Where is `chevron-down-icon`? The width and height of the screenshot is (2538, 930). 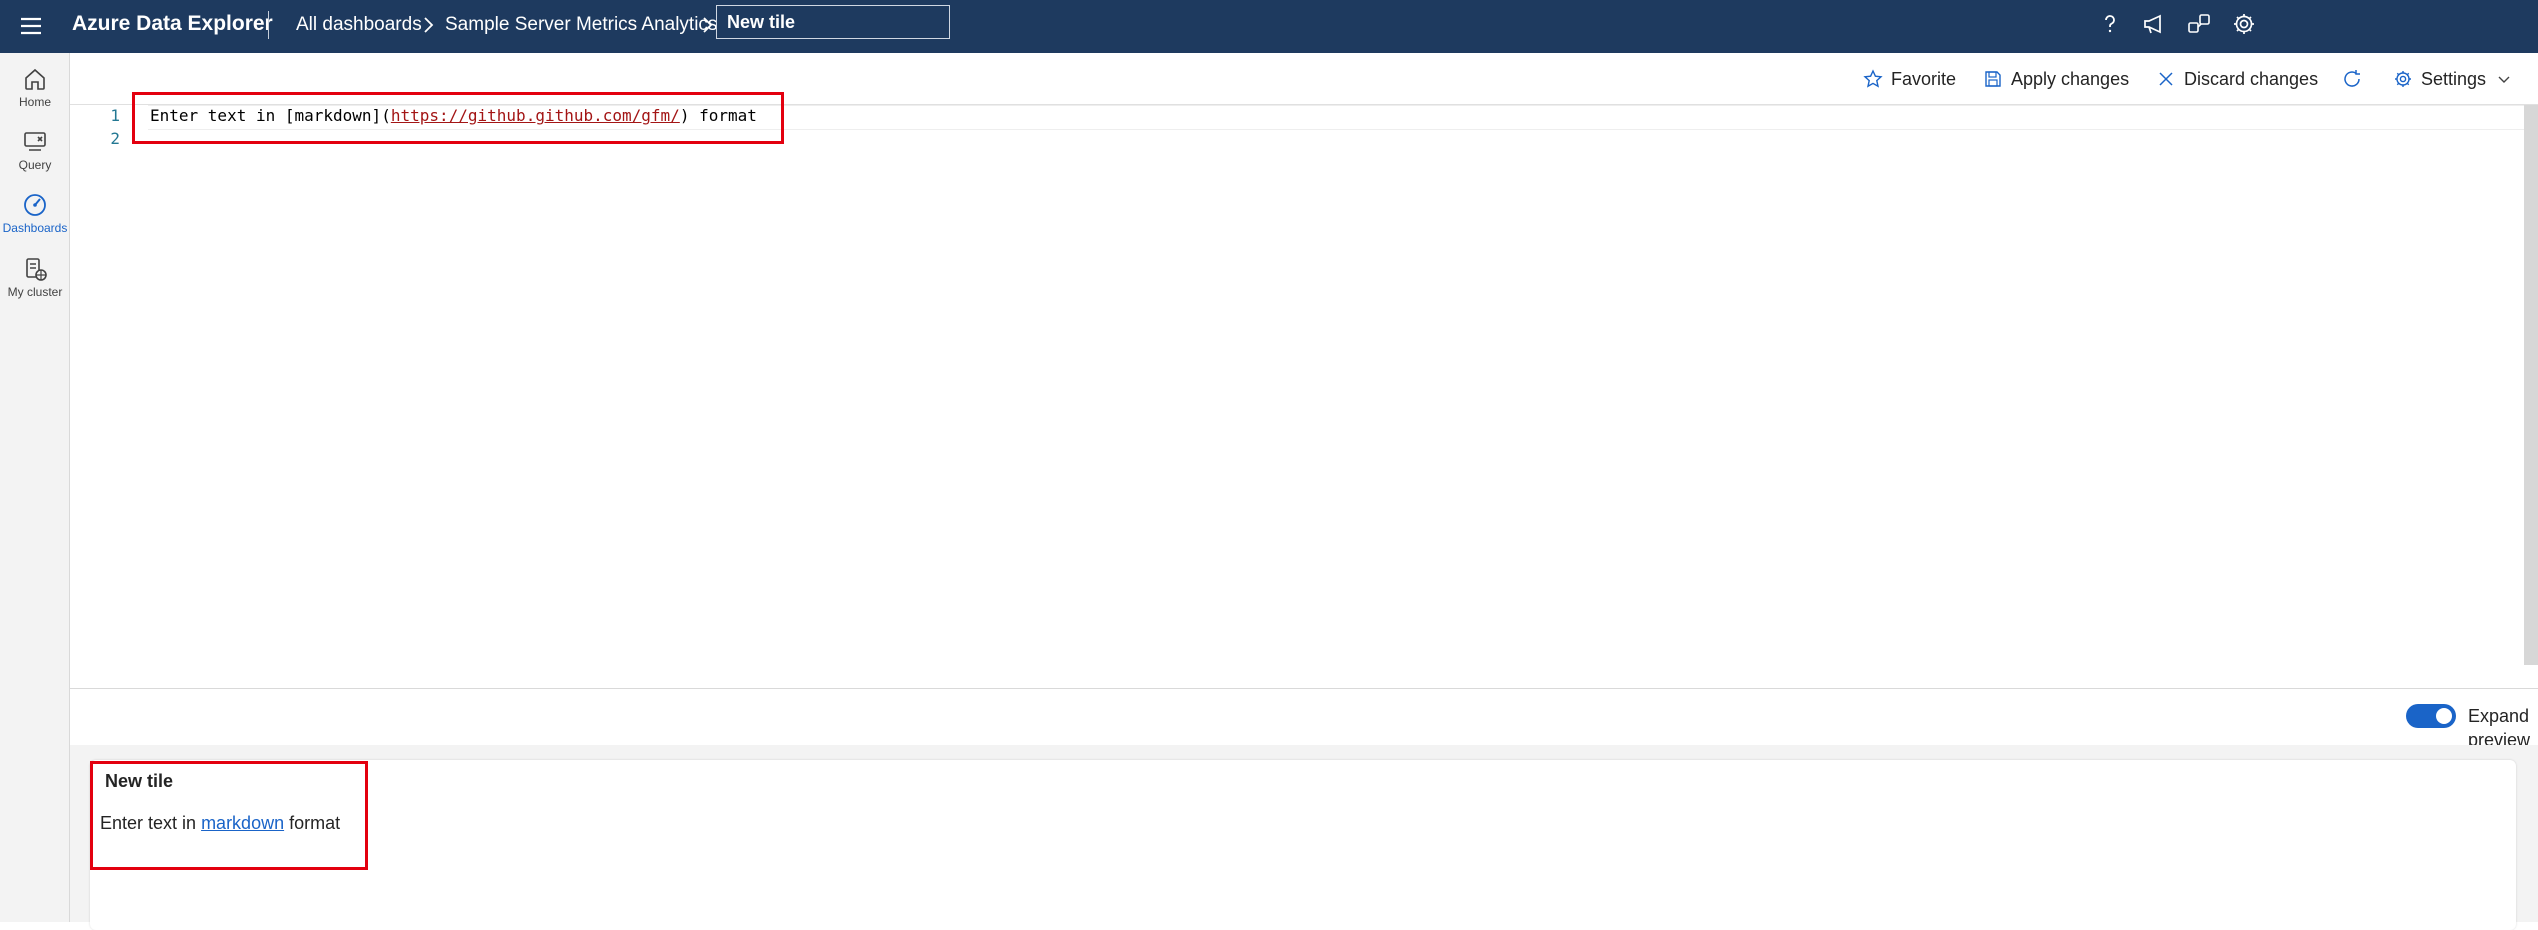
chevron-down-icon is located at coordinates (2504, 79).